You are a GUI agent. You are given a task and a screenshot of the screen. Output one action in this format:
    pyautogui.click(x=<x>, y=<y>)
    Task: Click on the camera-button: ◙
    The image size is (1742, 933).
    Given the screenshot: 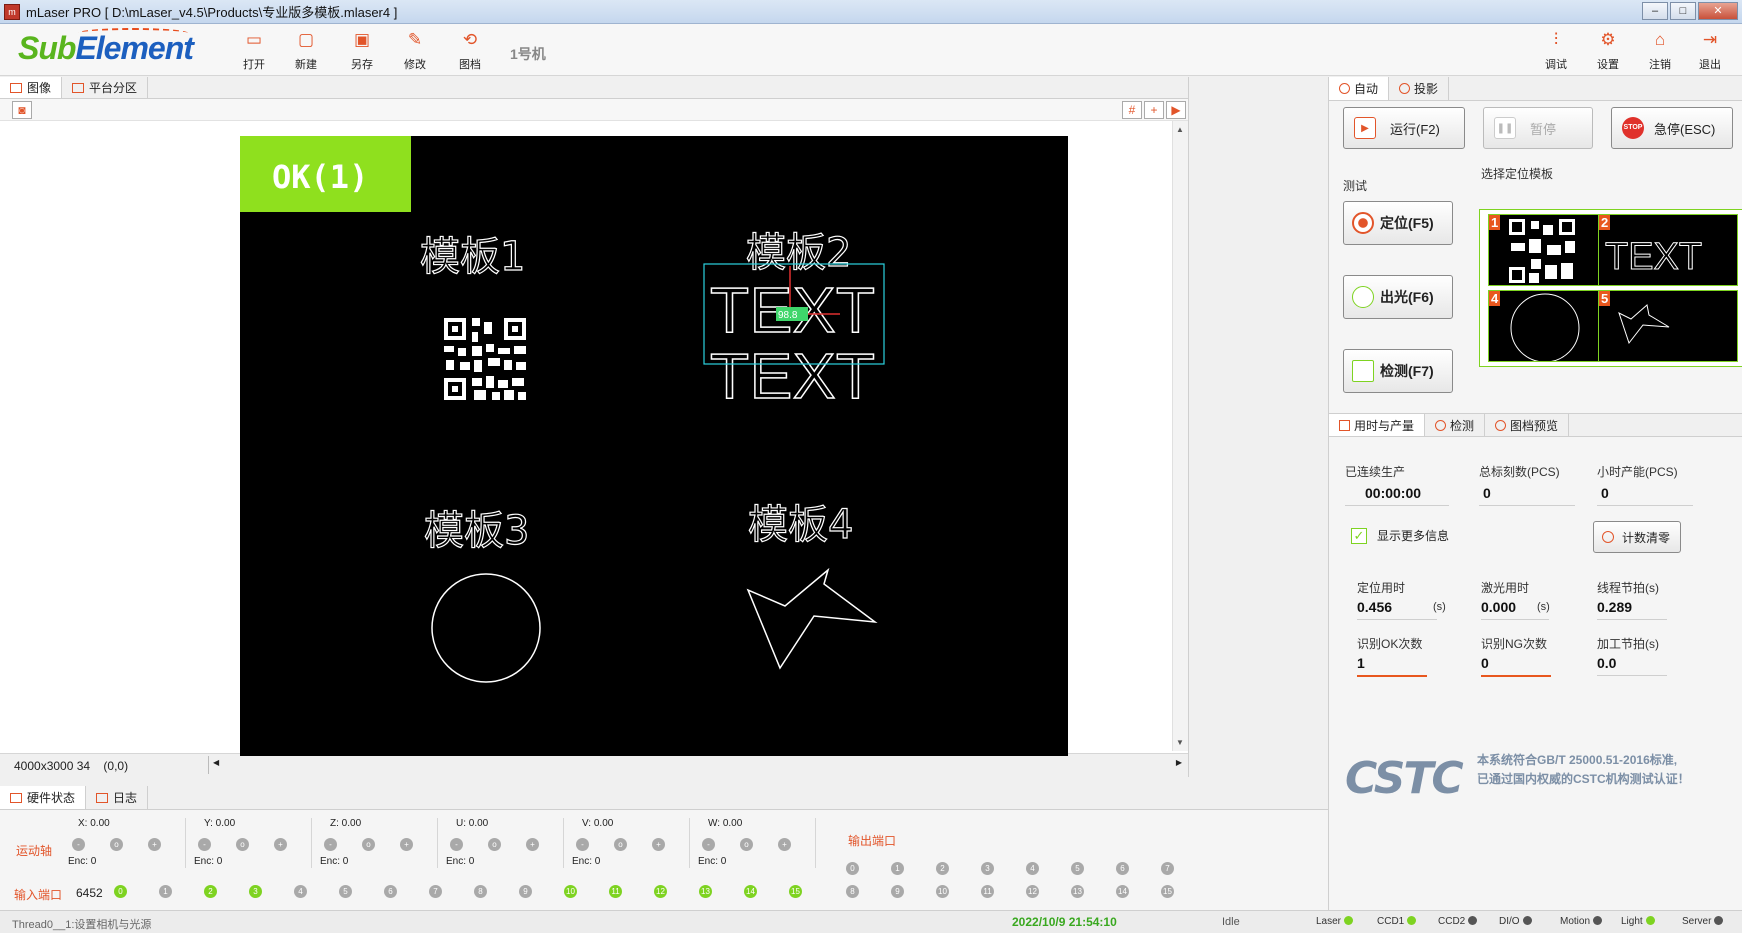 What is the action you would take?
    pyautogui.click(x=22, y=110)
    